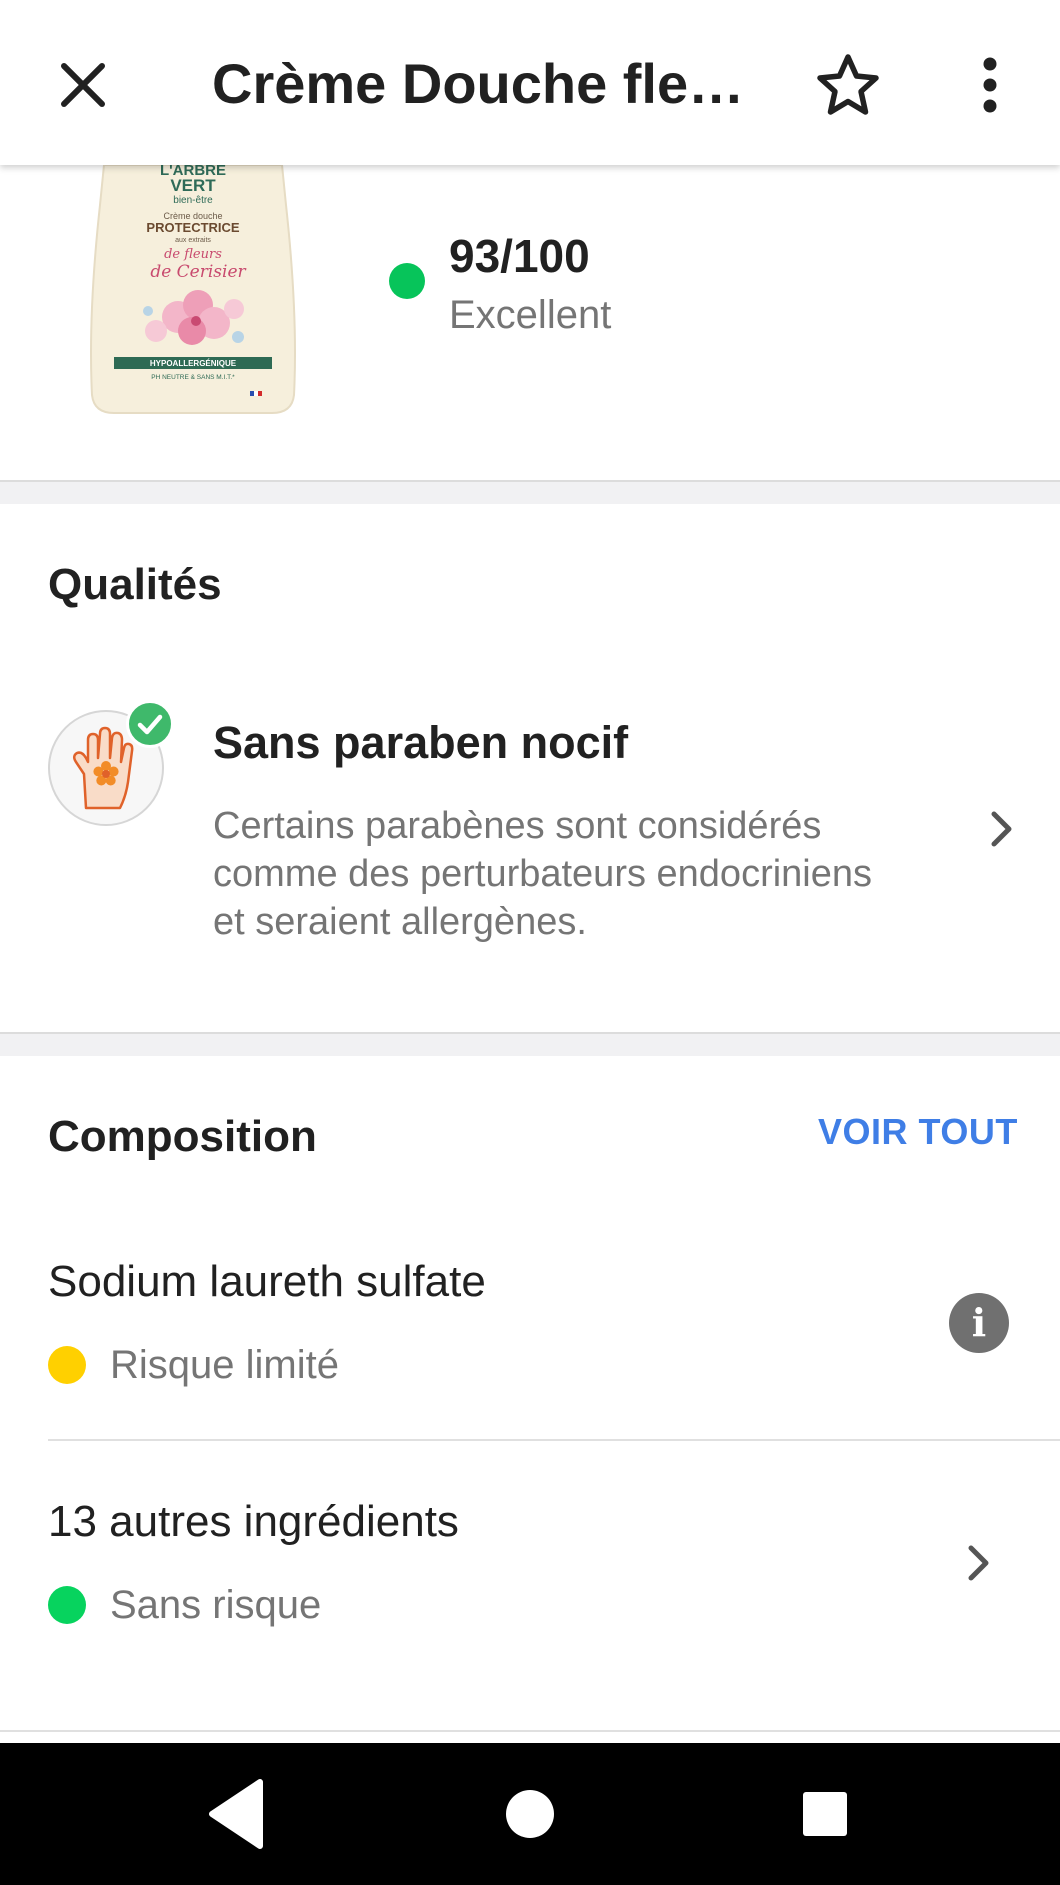  What do you see at coordinates (216, 1605) in the screenshot?
I see `risk-label: Sans risque` at bounding box center [216, 1605].